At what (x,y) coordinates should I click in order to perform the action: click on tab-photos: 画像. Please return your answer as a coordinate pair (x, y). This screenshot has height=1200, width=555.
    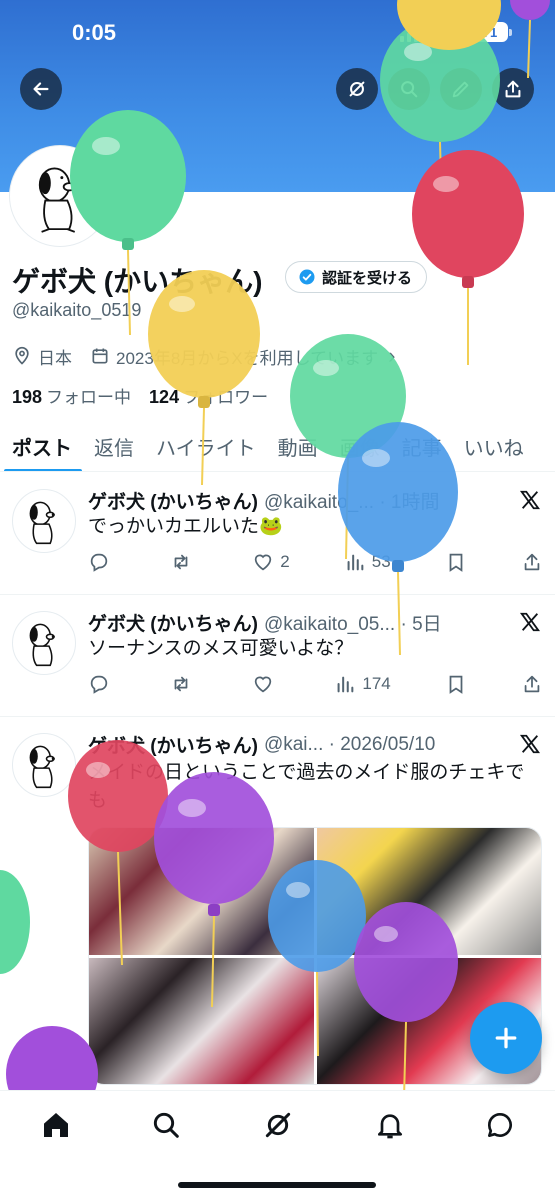
    Looking at the image, I should click on (360, 445).